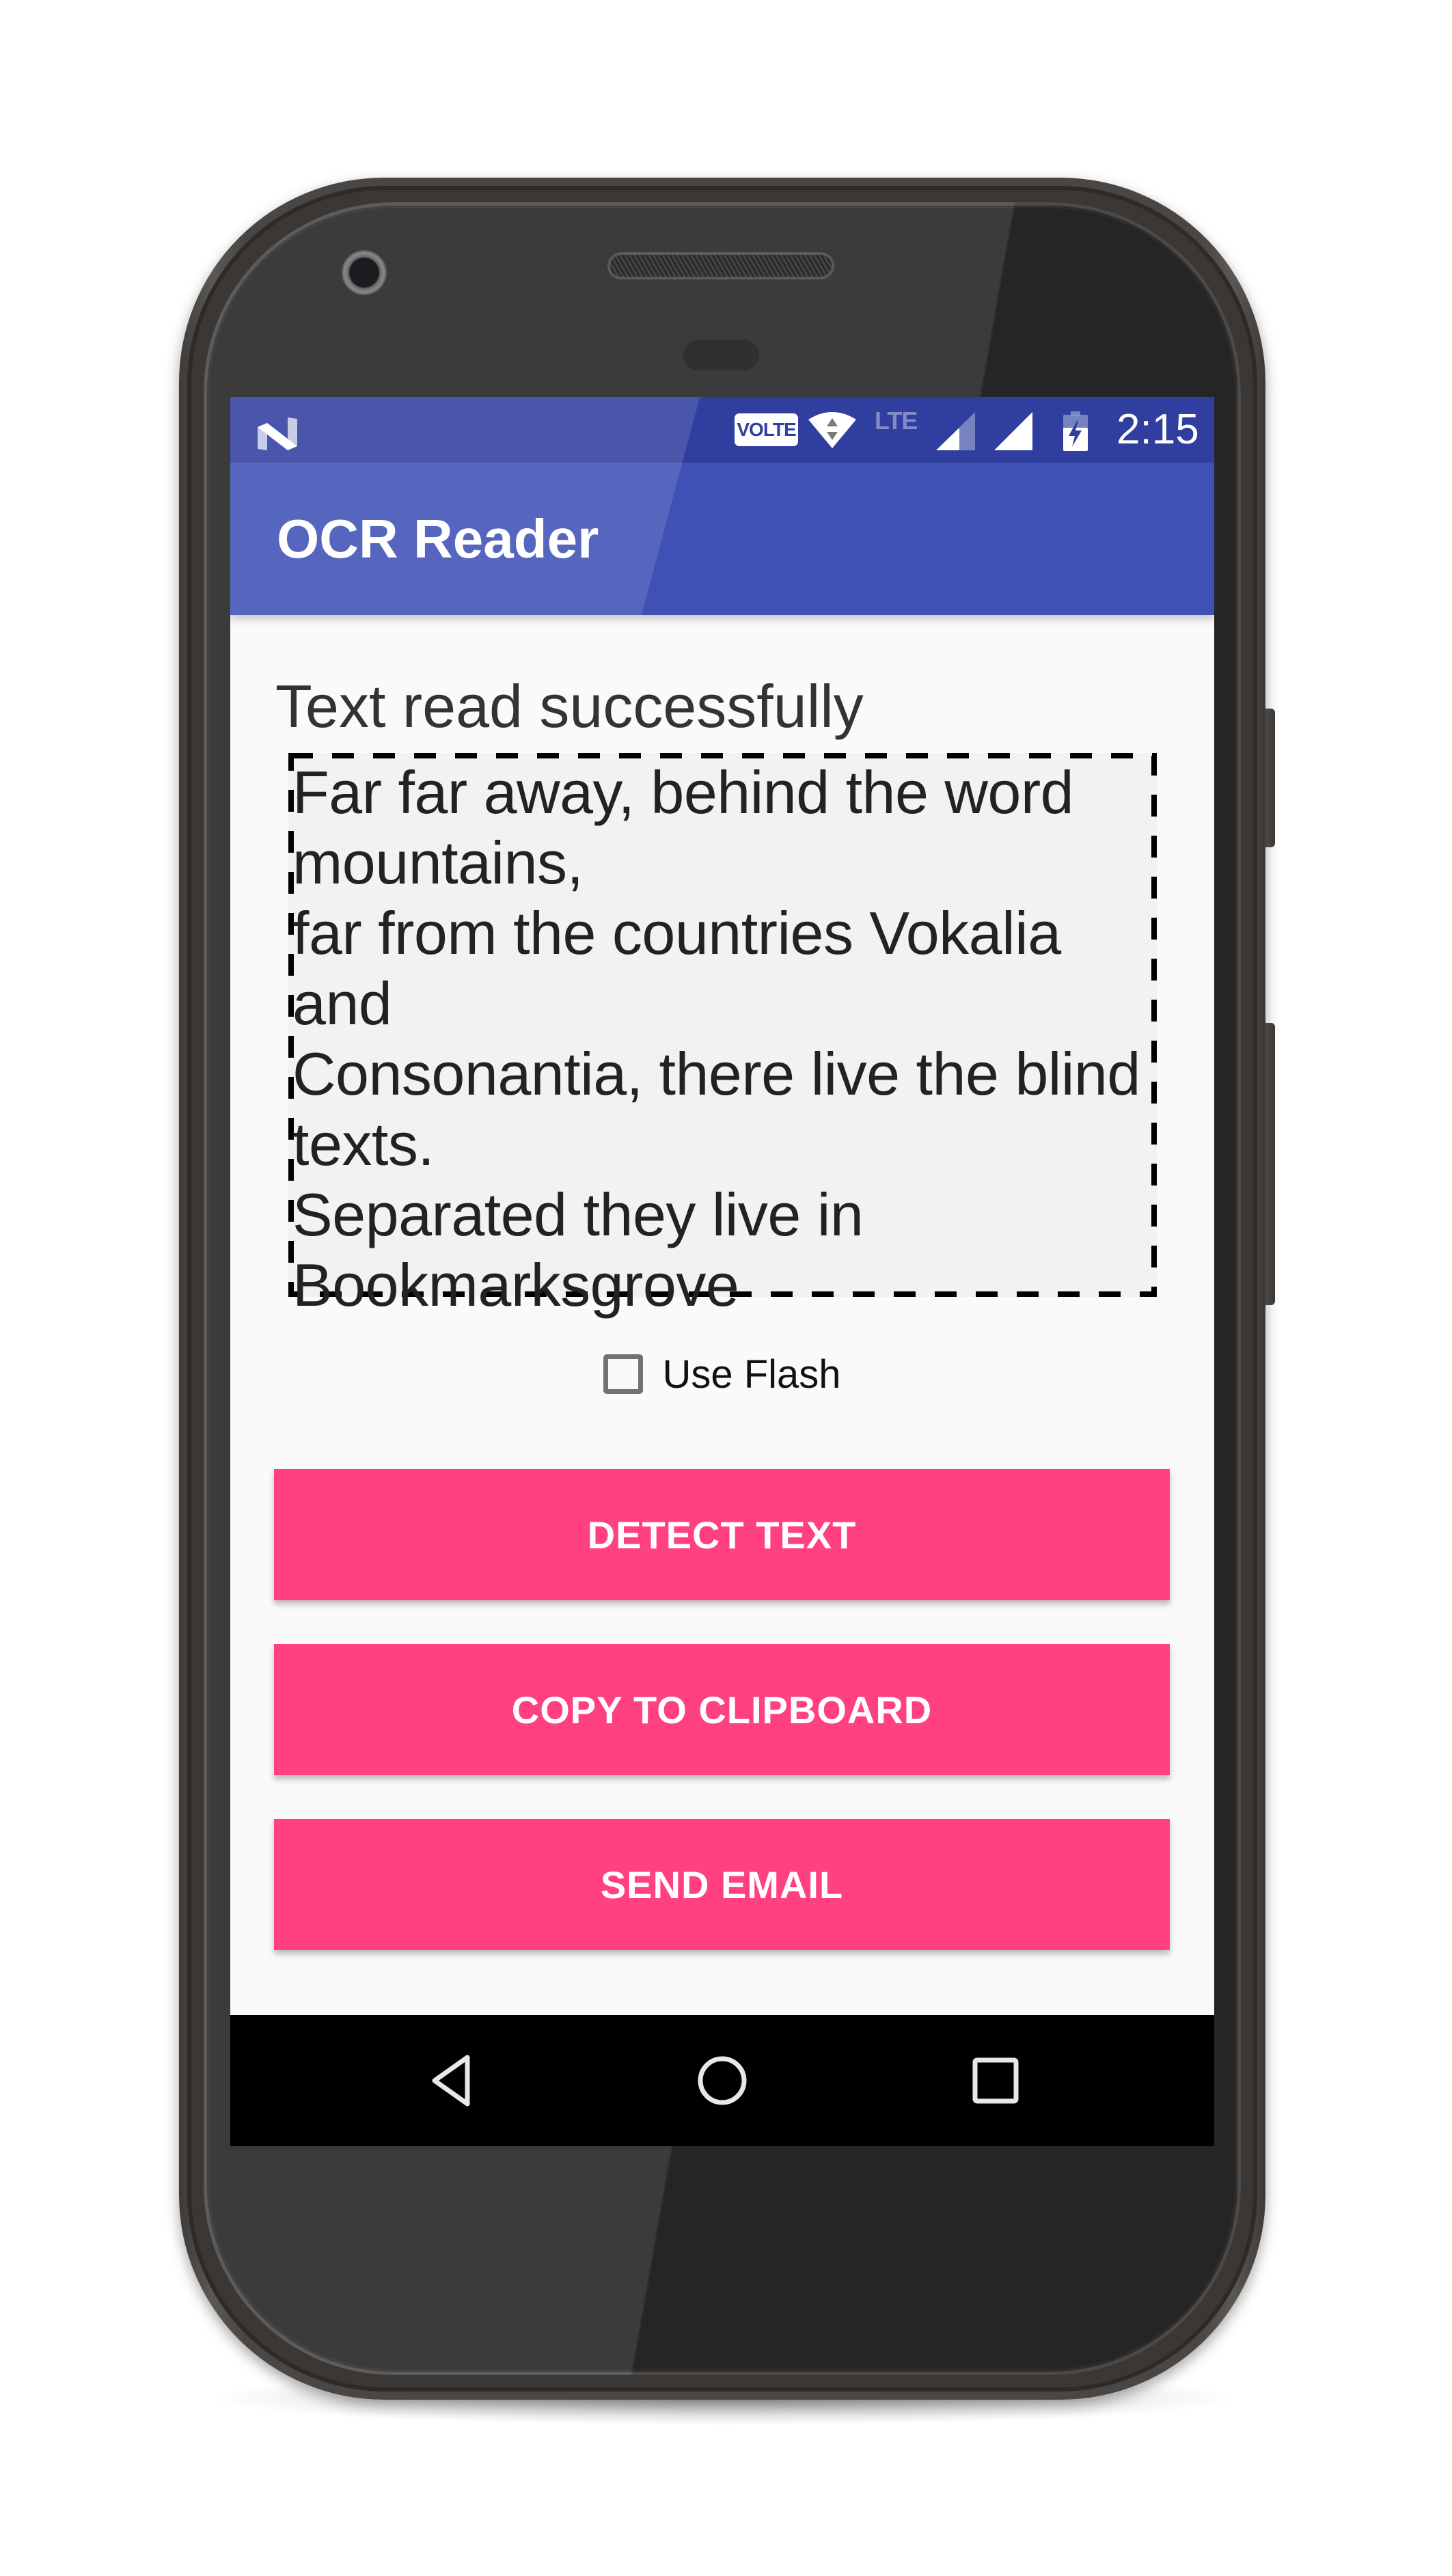 This screenshot has height=2576, width=1452. What do you see at coordinates (438, 538) in the screenshot?
I see `app-title: OCR Reader` at bounding box center [438, 538].